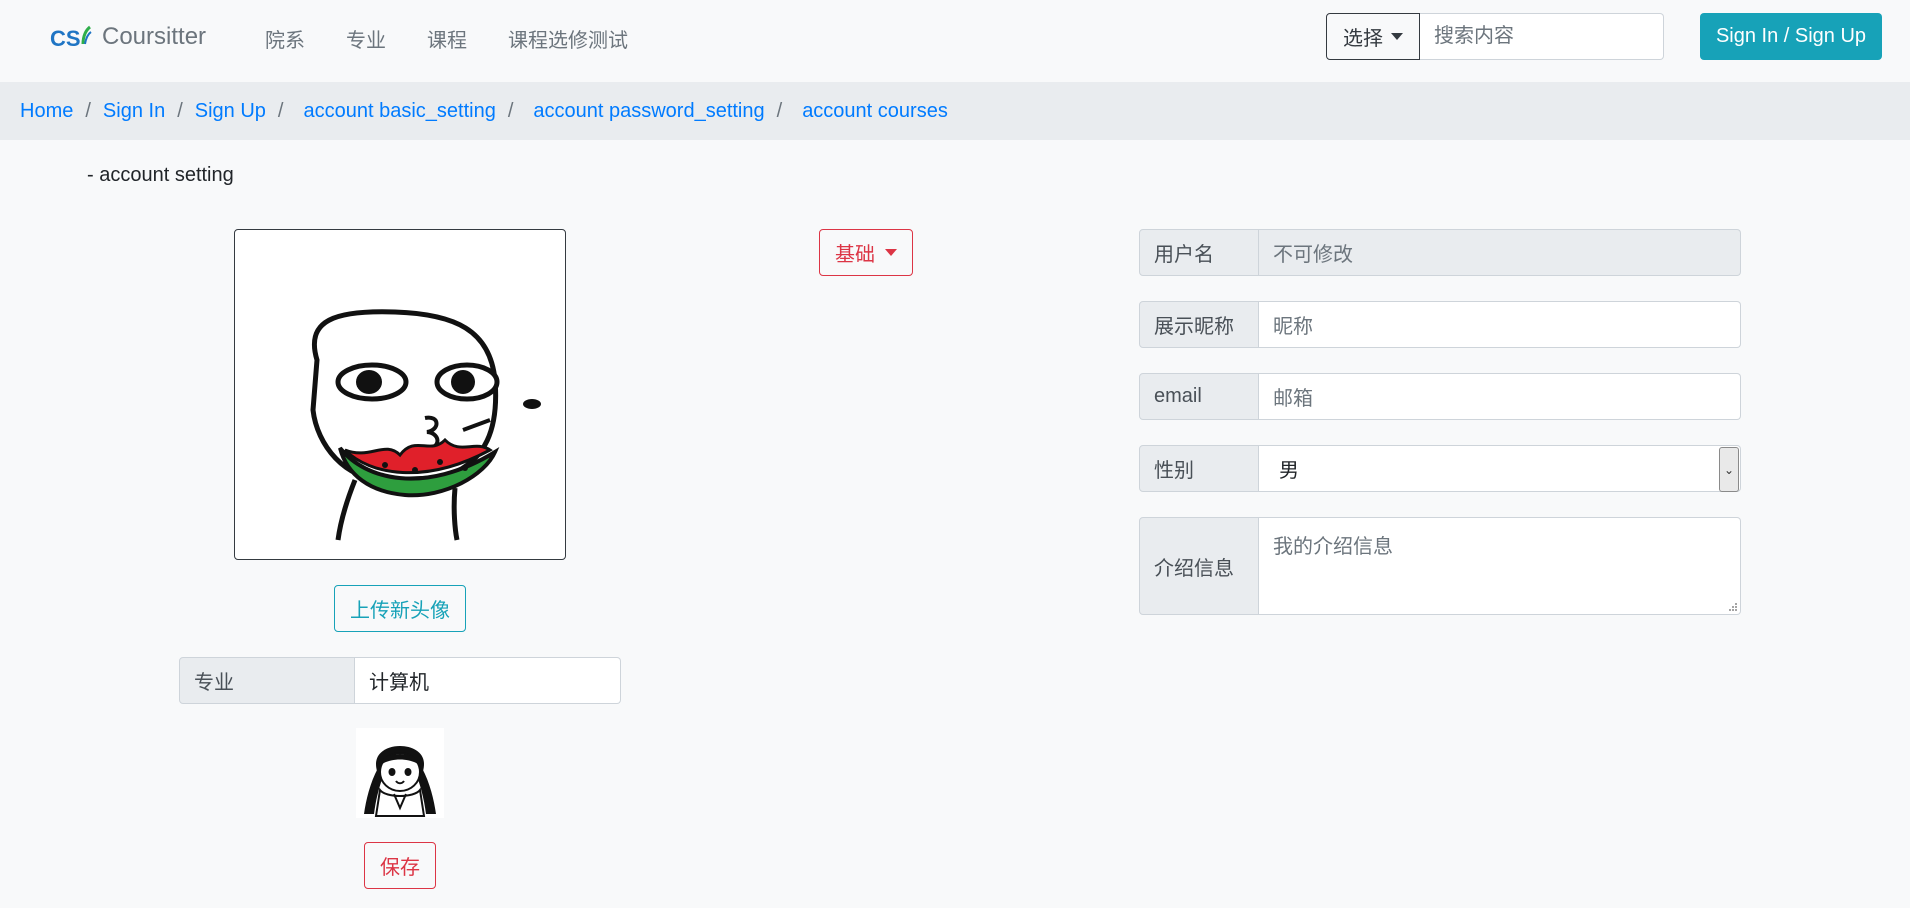 The height and width of the screenshot is (908, 1910). Describe the element at coordinates (285, 38) in the screenshot. I see `nav-link-departments: 院系` at that location.